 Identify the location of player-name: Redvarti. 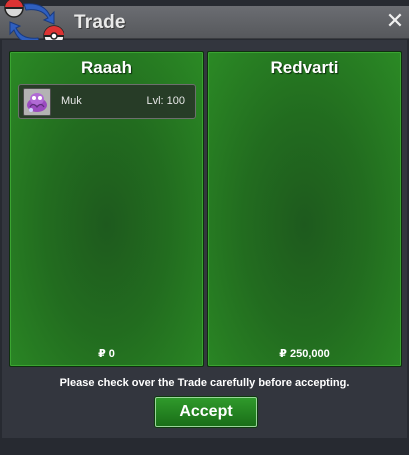
(304, 67).